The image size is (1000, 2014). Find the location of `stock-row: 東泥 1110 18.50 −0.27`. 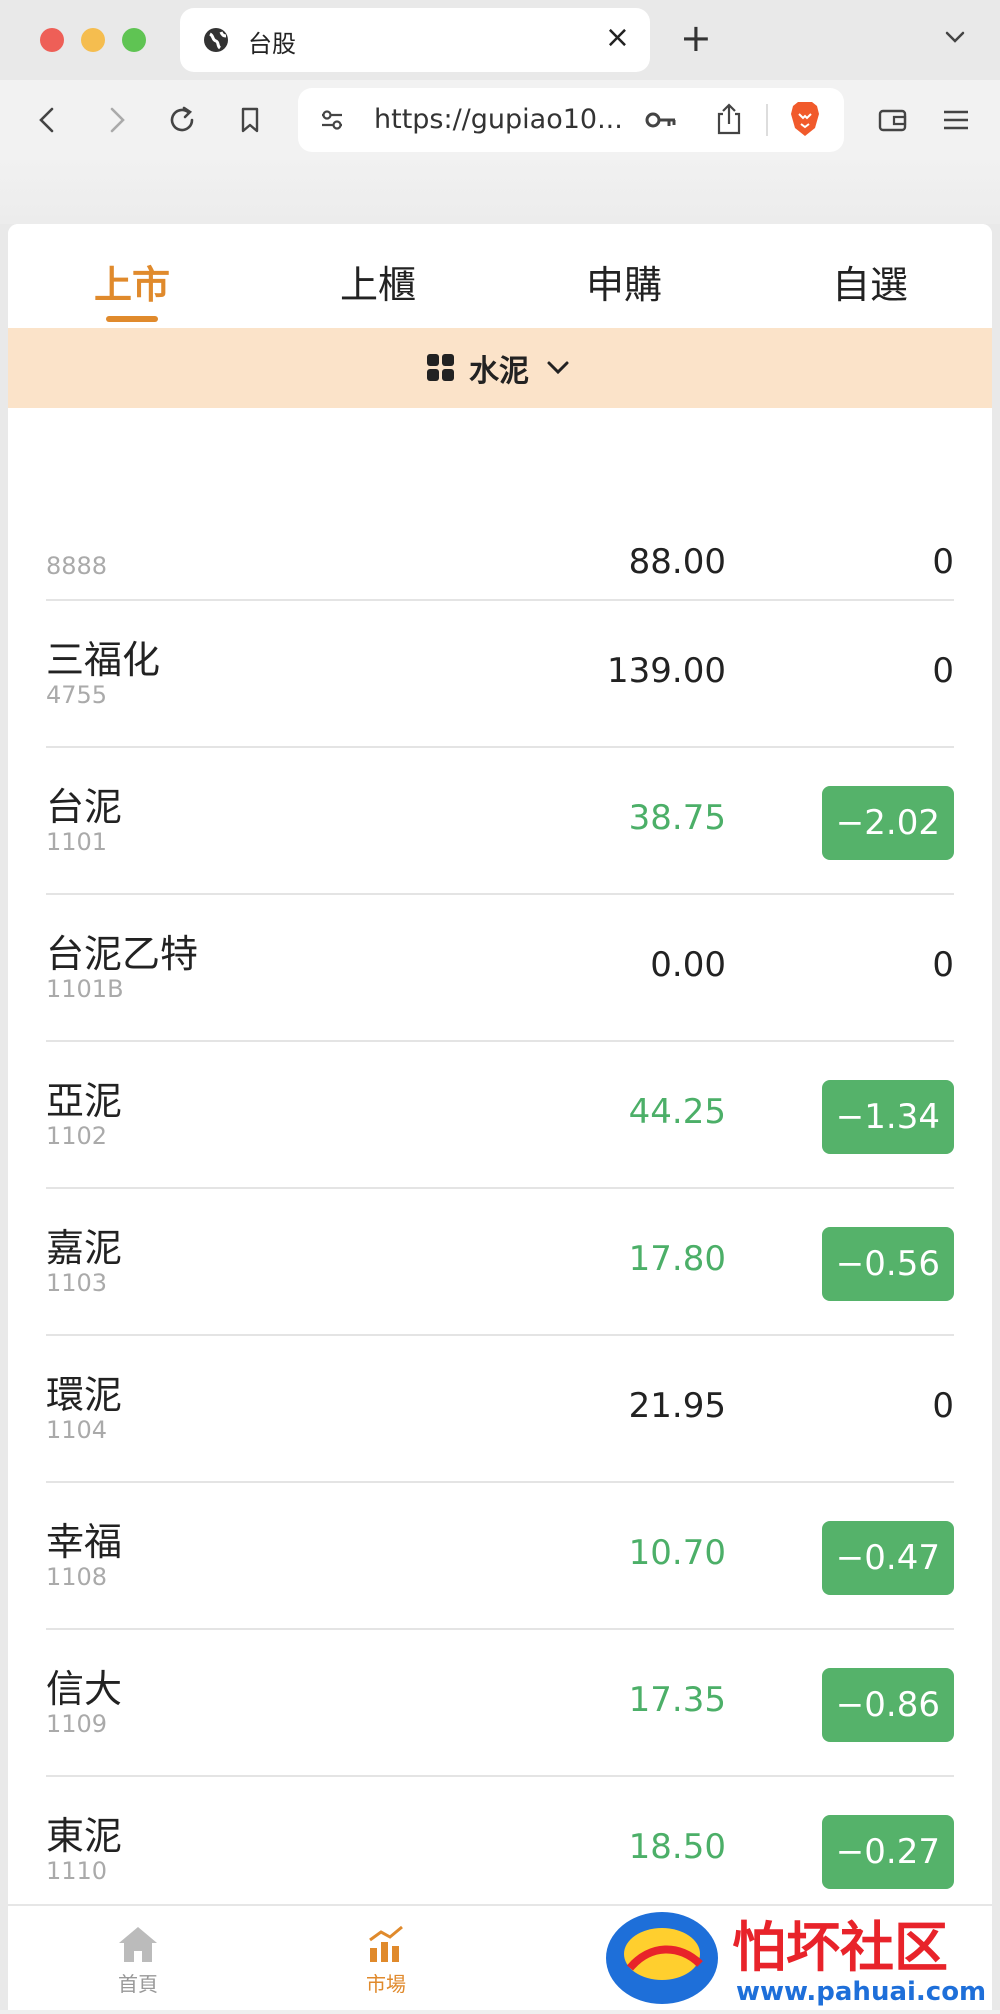

stock-row: 東泥 1110 18.50 −0.27 is located at coordinates (500, 1850).